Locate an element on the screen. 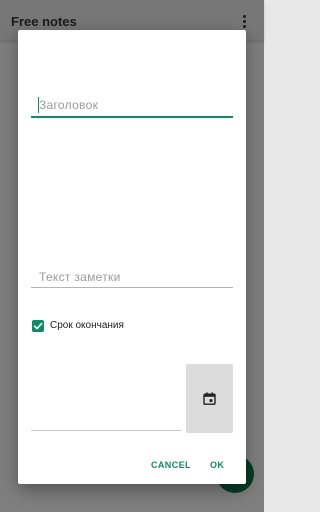 The image size is (320, 512). due-date-input is located at coordinates (106, 420).